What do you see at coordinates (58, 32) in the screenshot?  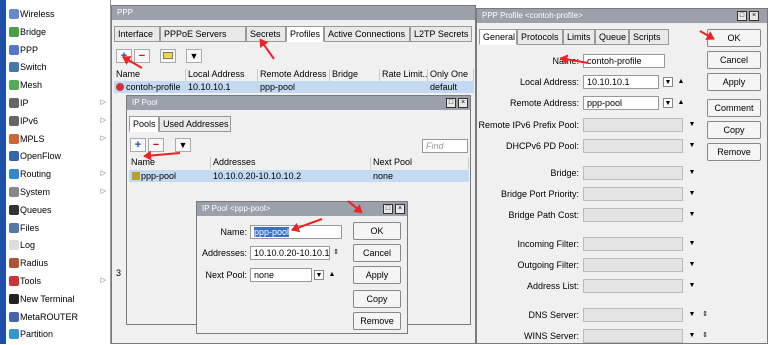 I see `sidebar-item-bridge: Bridge` at bounding box center [58, 32].